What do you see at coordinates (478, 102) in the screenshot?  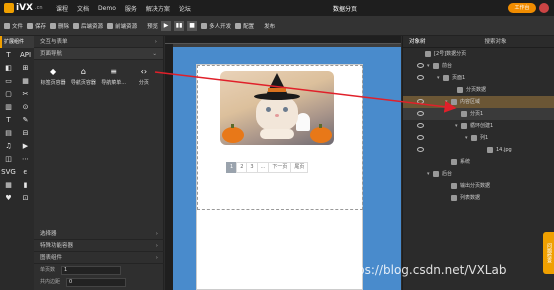 I see `tree-node: ▾ 内容区域` at bounding box center [478, 102].